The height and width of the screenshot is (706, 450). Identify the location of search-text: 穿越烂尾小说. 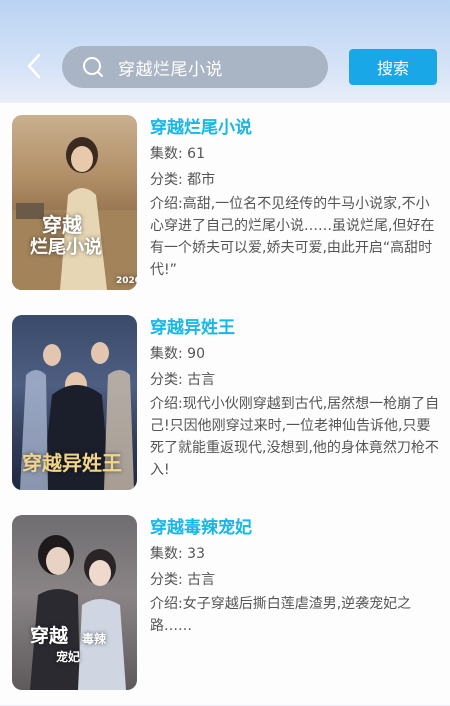
(170, 69).